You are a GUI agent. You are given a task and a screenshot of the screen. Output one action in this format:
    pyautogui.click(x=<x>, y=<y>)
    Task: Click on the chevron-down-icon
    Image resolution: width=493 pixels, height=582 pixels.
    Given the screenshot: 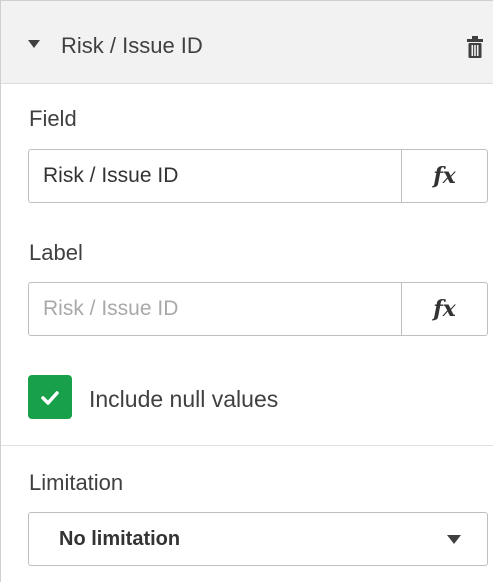 What is the action you would take?
    pyautogui.click(x=454, y=539)
    